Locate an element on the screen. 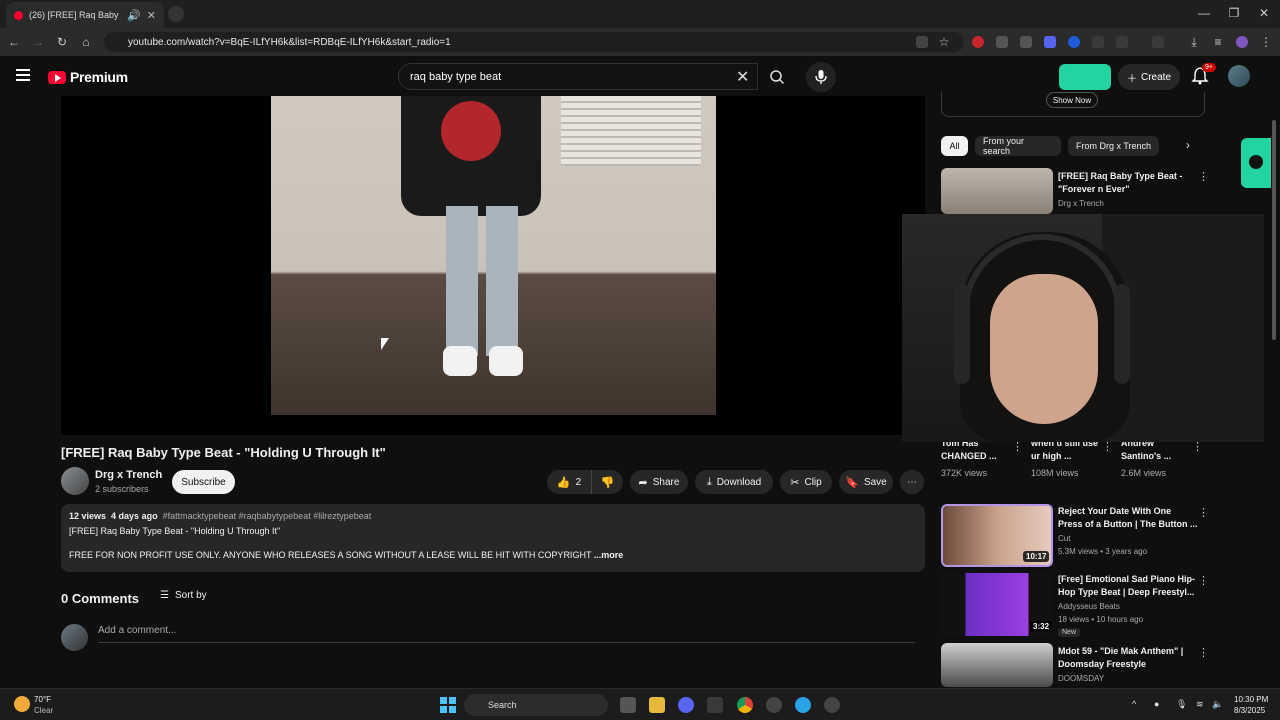 Image resolution: width=1280 pixels, height=720 pixels. chip-from-search: From your search is located at coordinates (1018, 146).